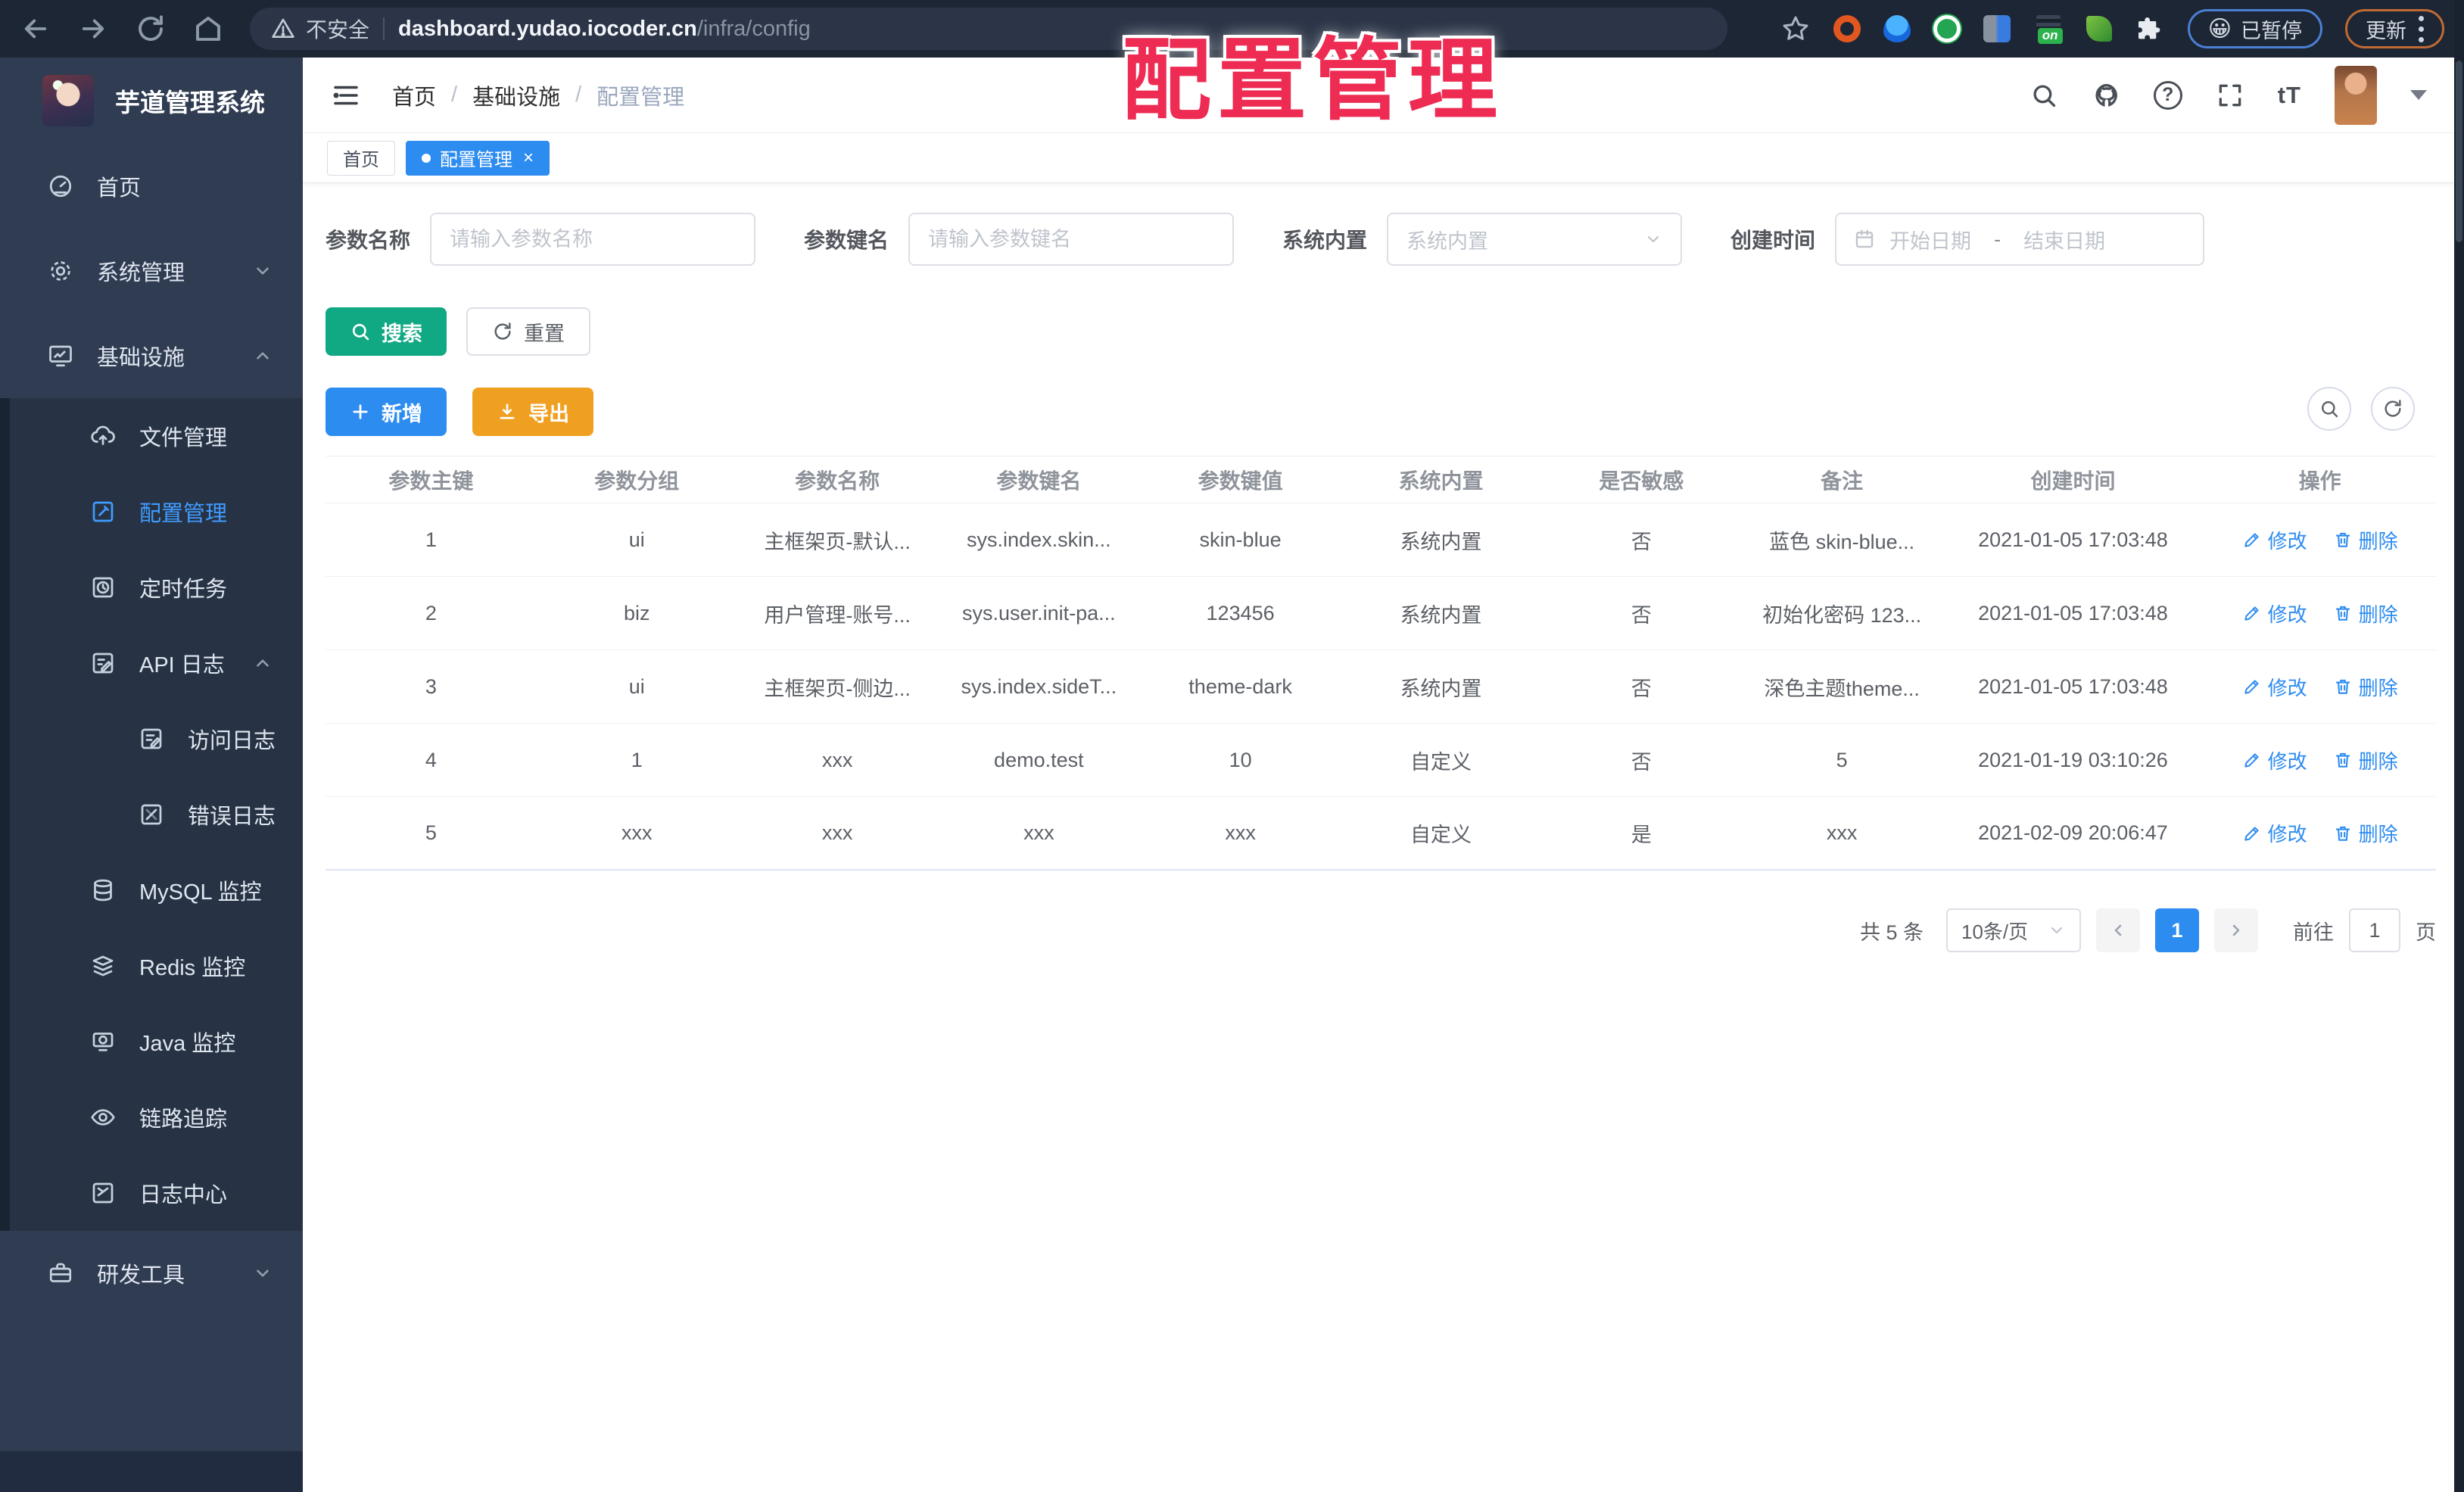 Image resolution: width=2464 pixels, height=1492 pixels. What do you see at coordinates (103, 1117) in the screenshot?
I see `trace-eye-icon` at bounding box center [103, 1117].